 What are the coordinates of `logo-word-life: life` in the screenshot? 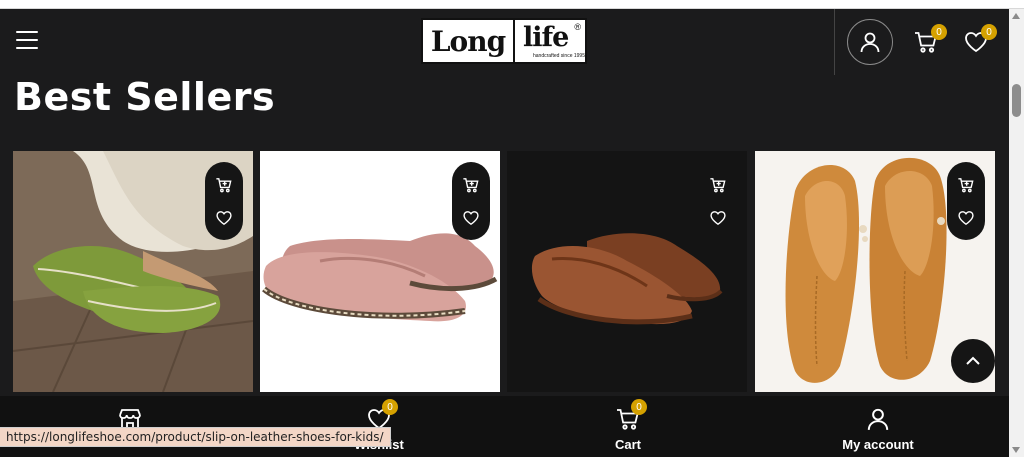 It's located at (546, 37).